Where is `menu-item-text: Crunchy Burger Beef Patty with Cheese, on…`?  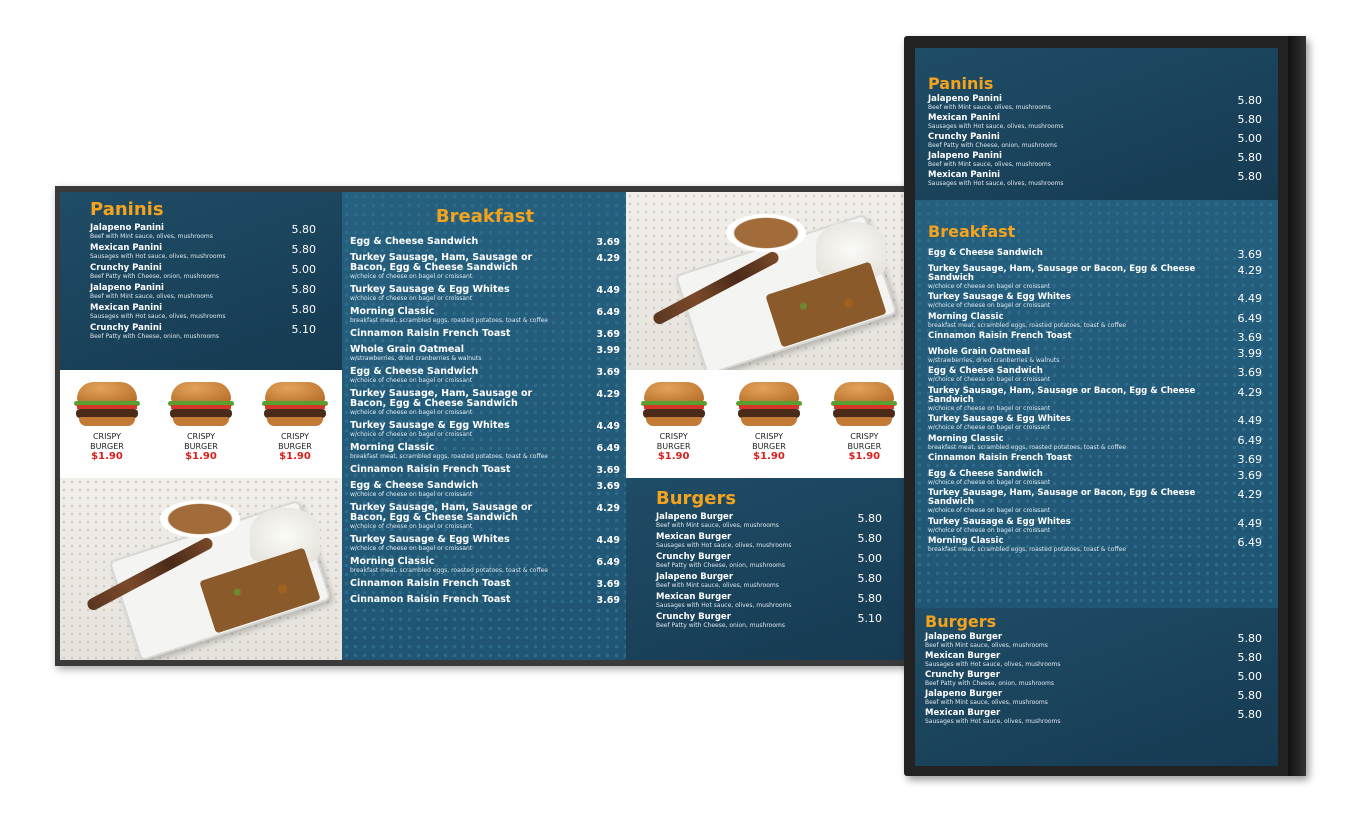 menu-item-text: Crunchy Burger Beef Patty with Cheese, on… is located at coordinates (721, 621).